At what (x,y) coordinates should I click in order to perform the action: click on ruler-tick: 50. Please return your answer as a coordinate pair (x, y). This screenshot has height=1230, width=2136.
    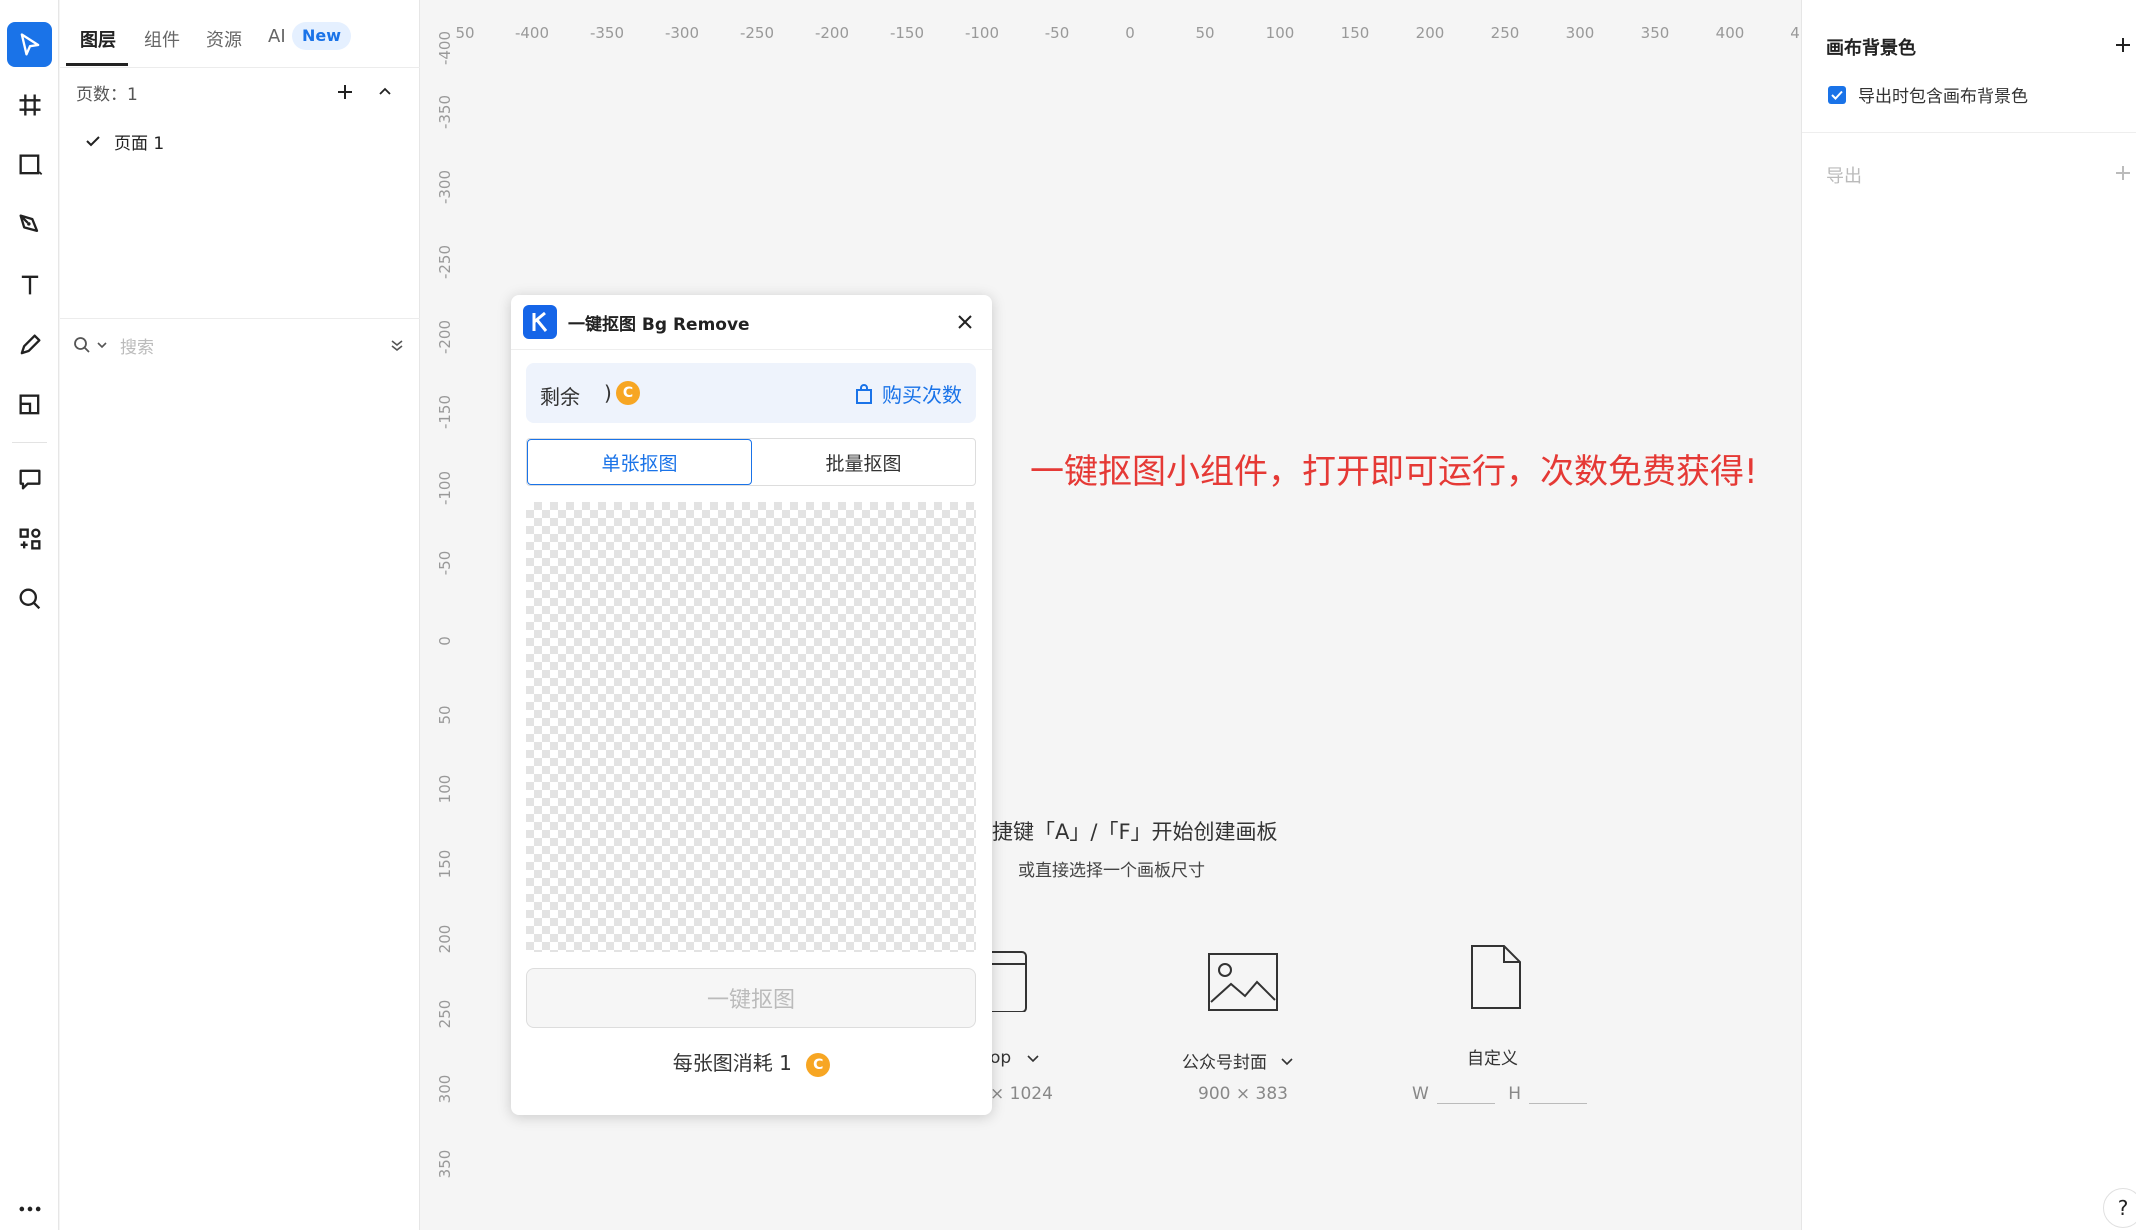
    Looking at the image, I should click on (1205, 33).